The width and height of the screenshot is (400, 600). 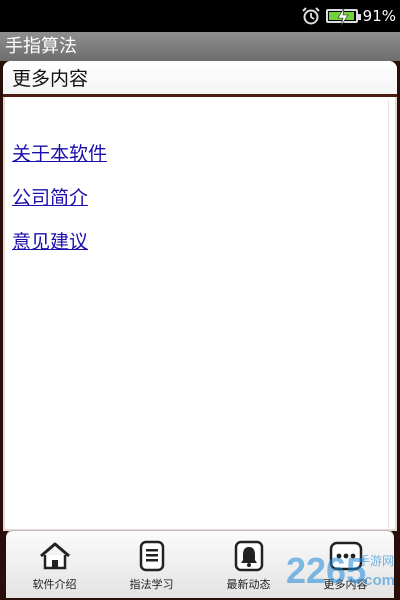 I want to click on panel-title: 更多内容, so click(x=200, y=79).